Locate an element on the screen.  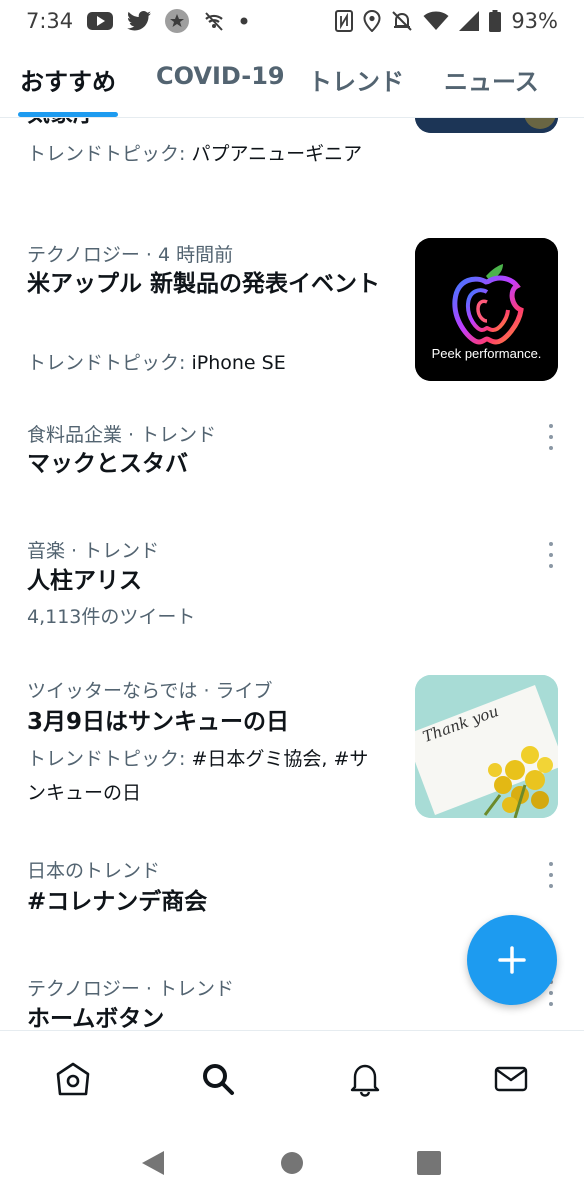
back-button is located at coordinates (153, 1163).